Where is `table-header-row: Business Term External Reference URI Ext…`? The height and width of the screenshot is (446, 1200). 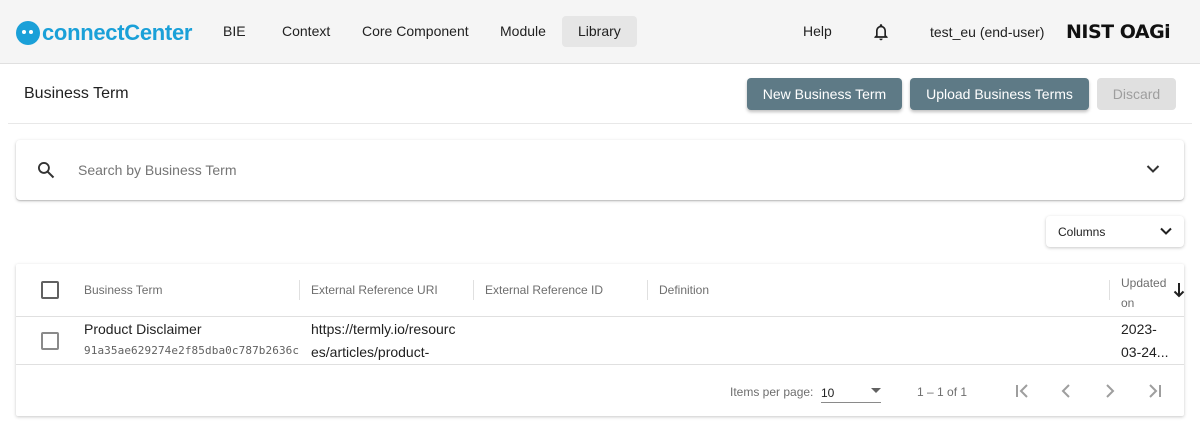 table-header-row: Business Term External Reference URI Ext… is located at coordinates (600, 290).